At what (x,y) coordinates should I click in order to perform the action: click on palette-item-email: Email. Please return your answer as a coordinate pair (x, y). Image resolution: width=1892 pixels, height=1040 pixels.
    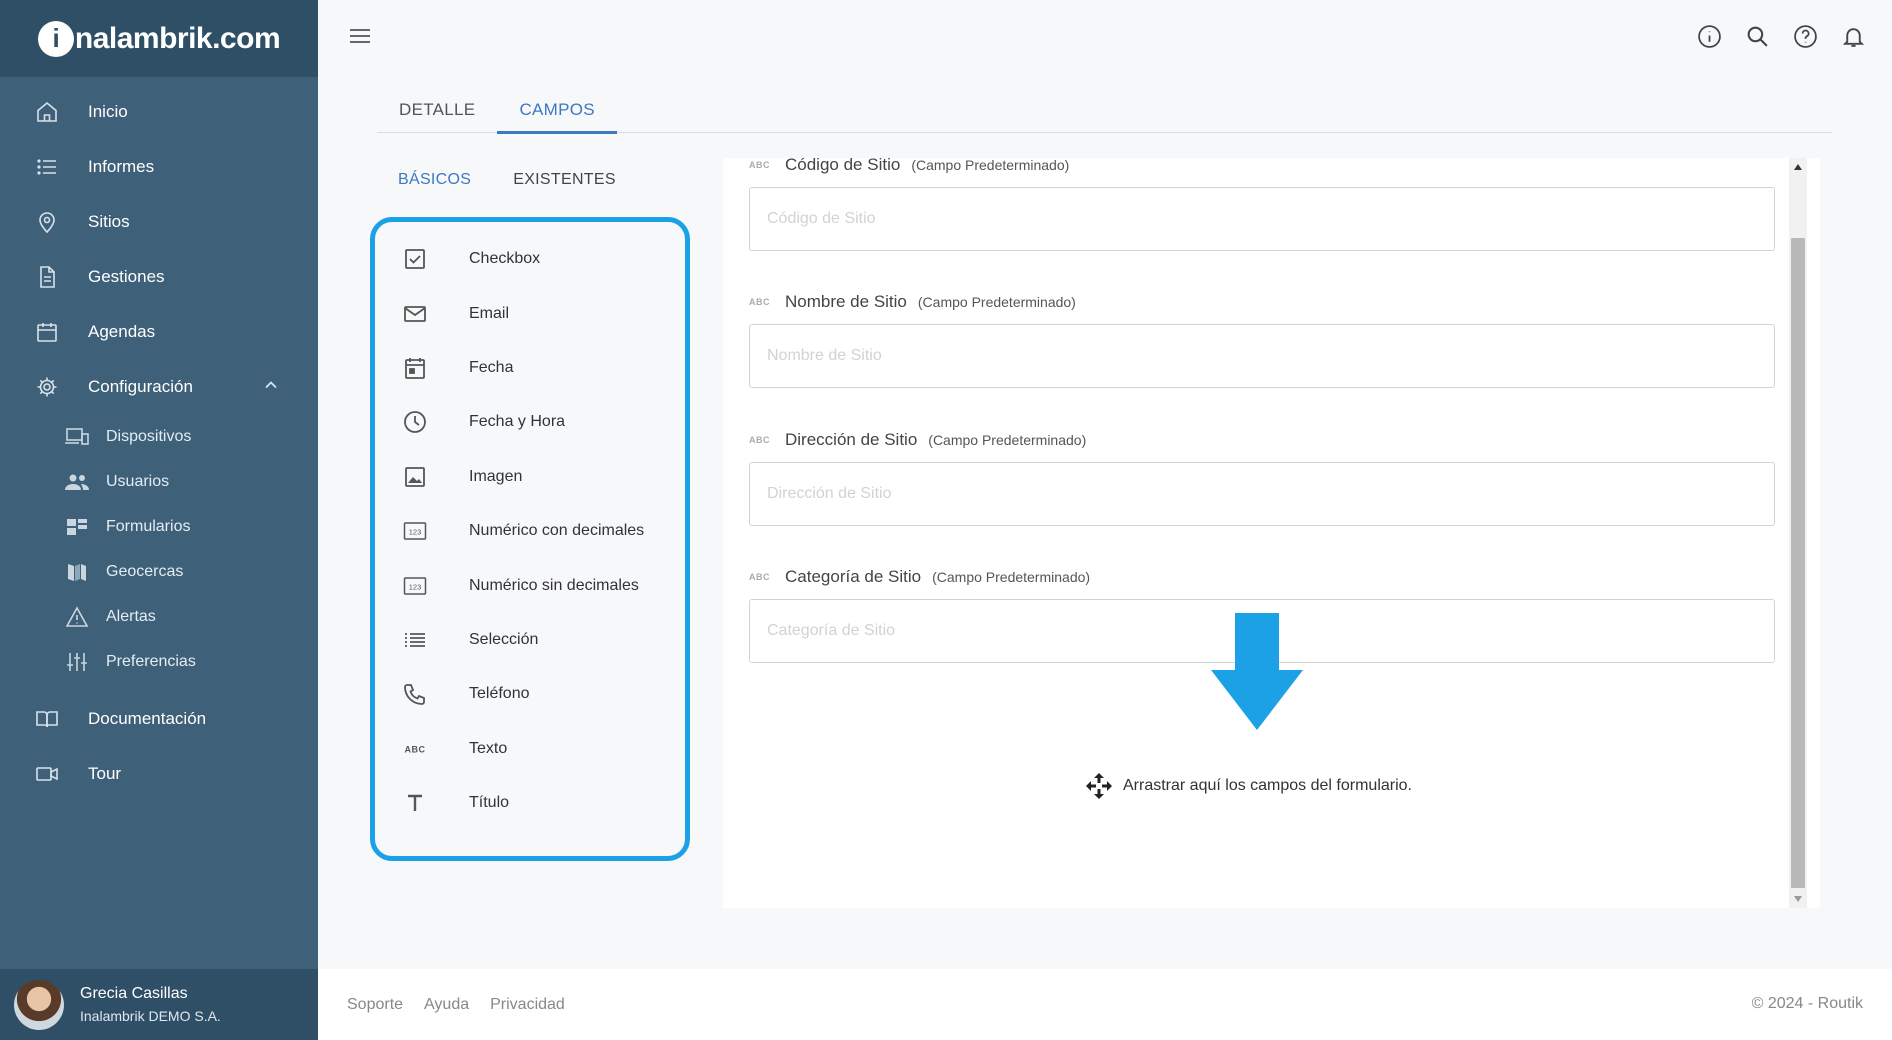
    Looking at the image, I should click on (530, 313).